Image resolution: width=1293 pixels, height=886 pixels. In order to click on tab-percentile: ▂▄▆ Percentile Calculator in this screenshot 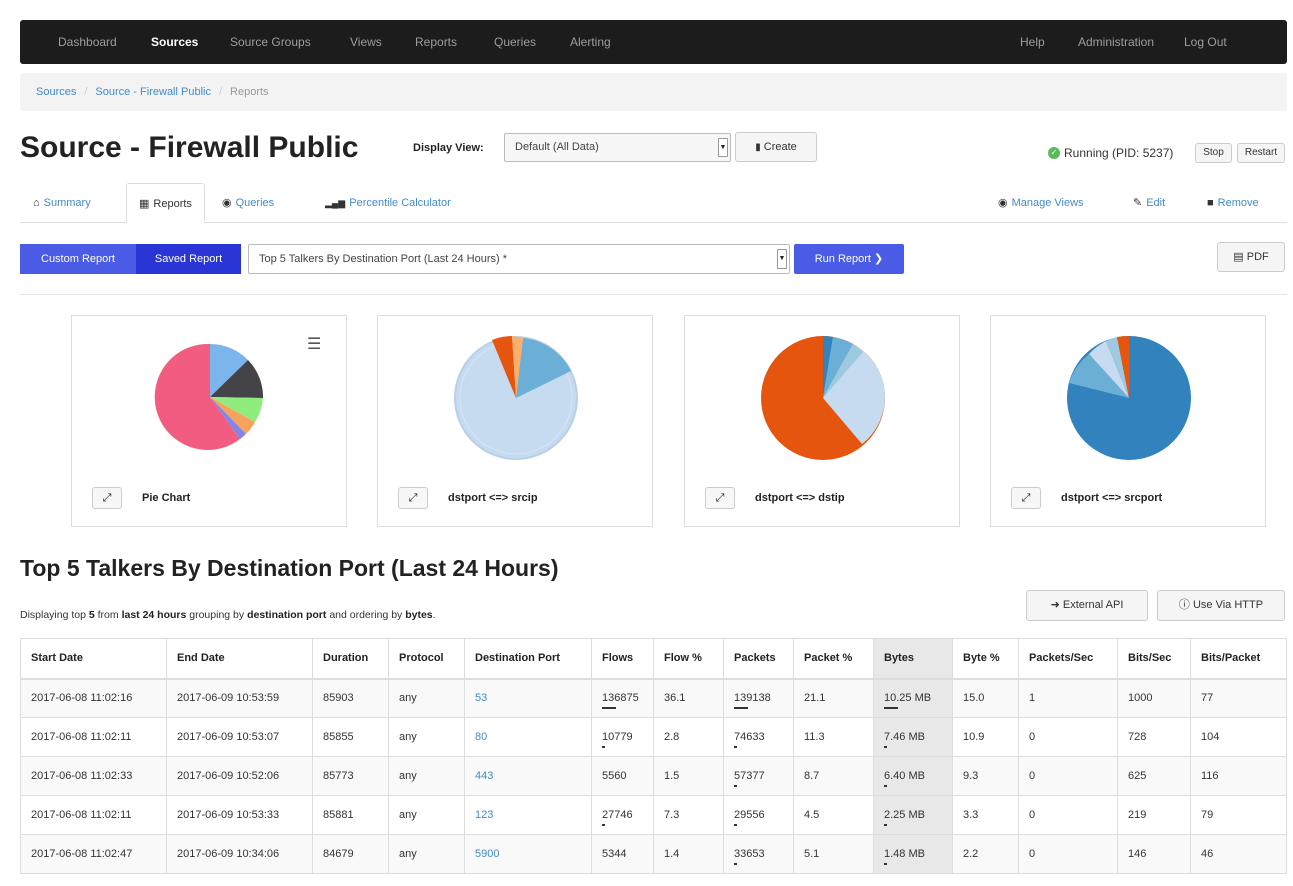, I will do `click(388, 203)`.